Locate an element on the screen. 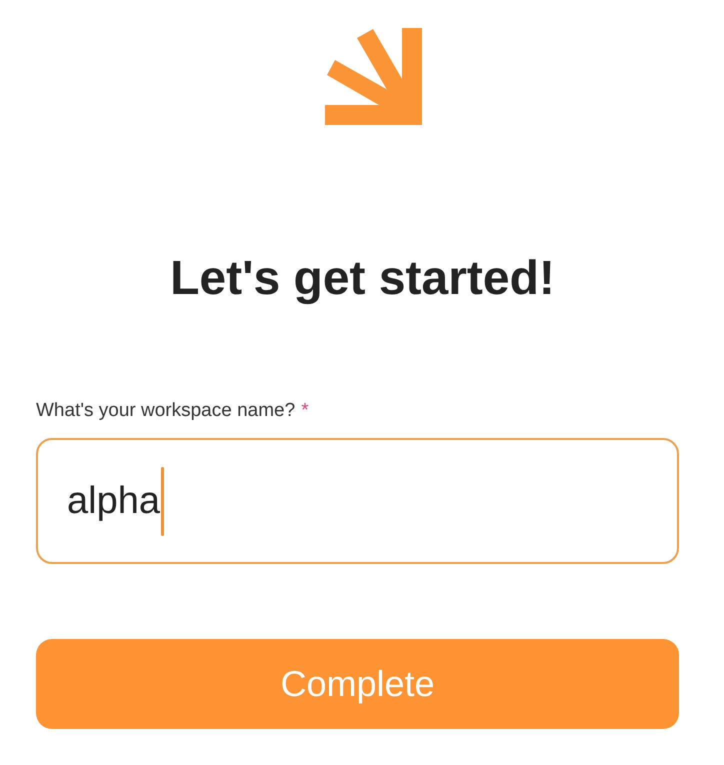  field-label: What's your workspace name? is located at coordinates (166, 411).